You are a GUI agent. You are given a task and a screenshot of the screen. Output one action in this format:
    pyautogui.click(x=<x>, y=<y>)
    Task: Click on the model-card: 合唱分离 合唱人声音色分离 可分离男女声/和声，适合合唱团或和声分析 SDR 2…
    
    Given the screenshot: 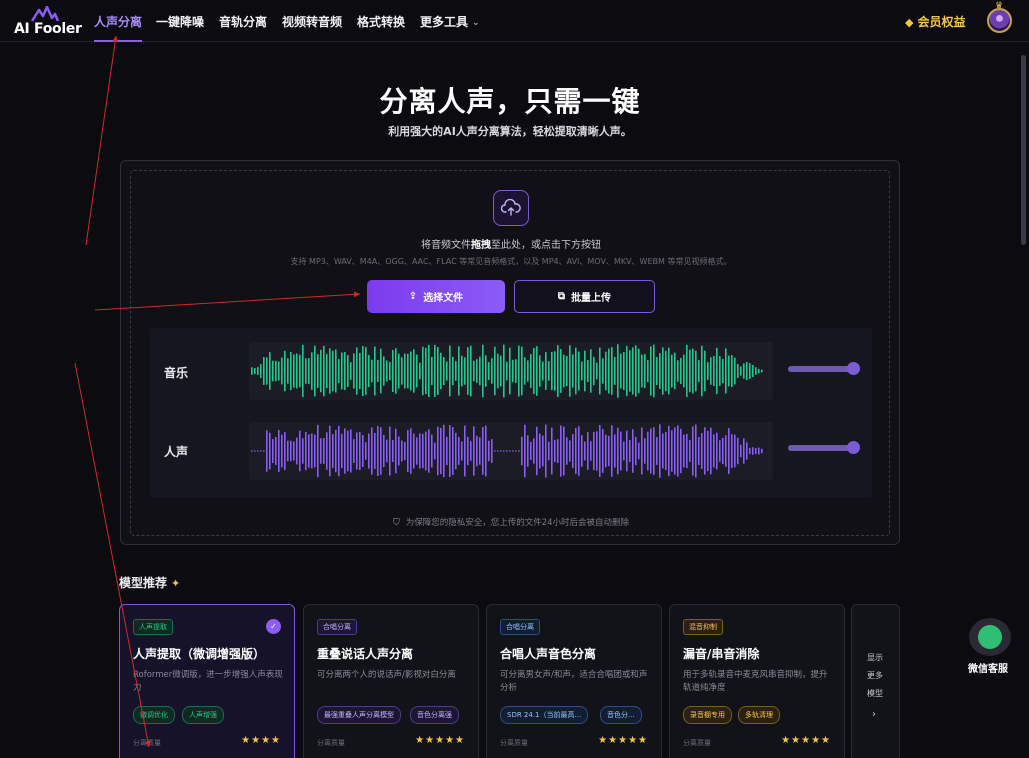 What is the action you would take?
    pyautogui.click(x=574, y=681)
    